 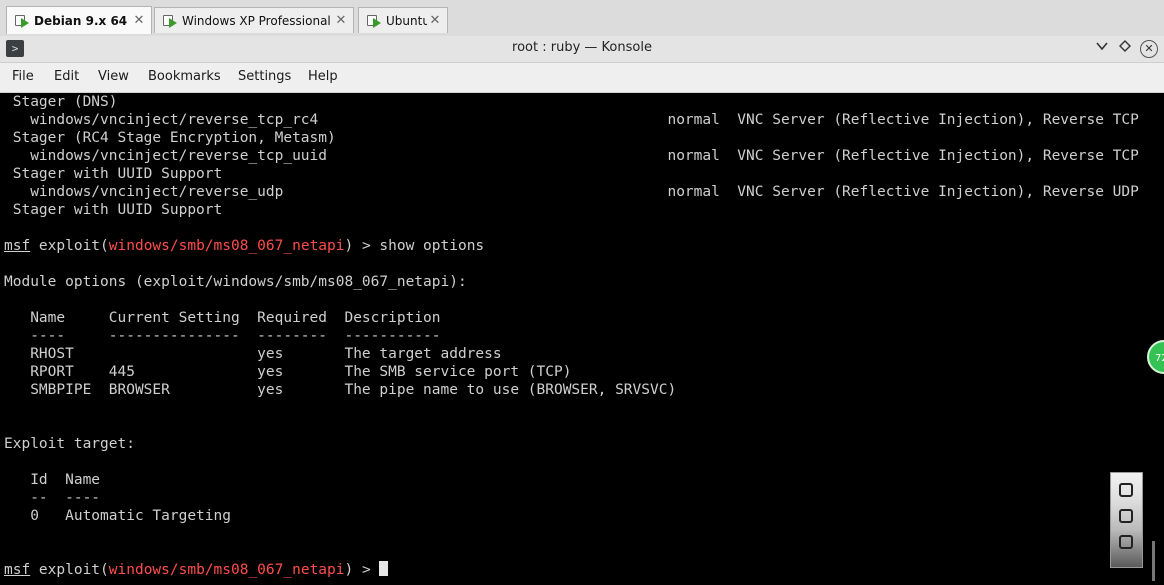 I want to click on menu-settings: Settings, so click(x=264, y=76).